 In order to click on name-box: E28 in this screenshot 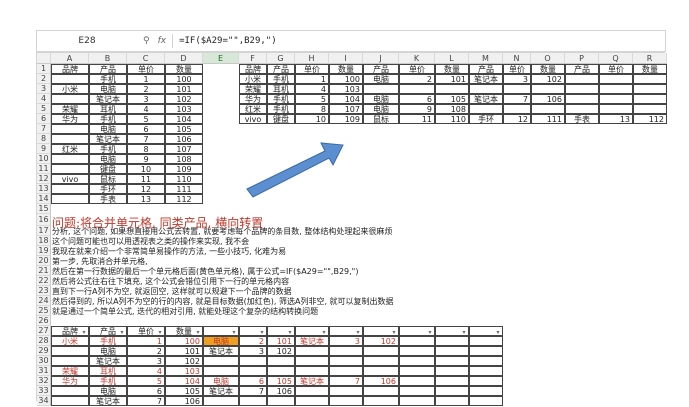, I will do `click(87, 41)`.